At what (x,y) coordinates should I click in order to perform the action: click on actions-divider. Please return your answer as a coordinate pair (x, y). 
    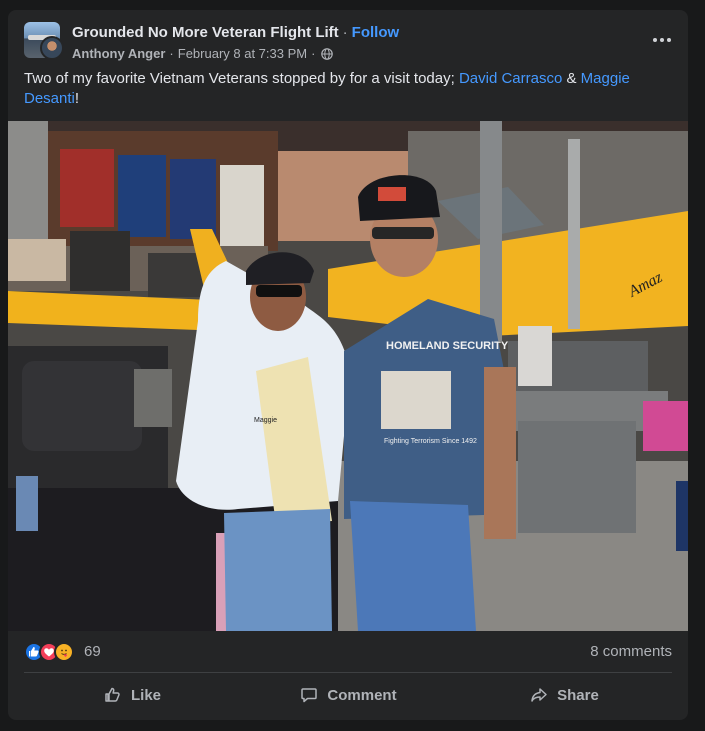
    Looking at the image, I should click on (348, 672).